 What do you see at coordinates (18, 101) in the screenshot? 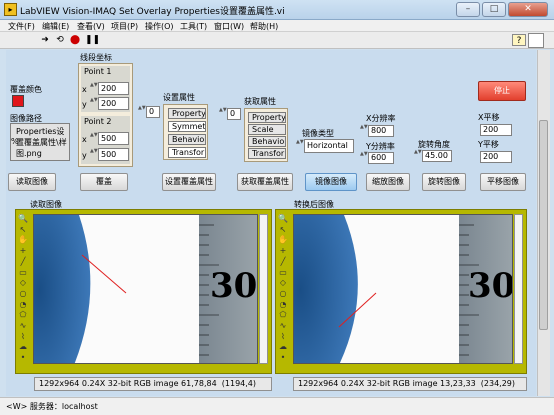
I see `overlay-color-box` at bounding box center [18, 101].